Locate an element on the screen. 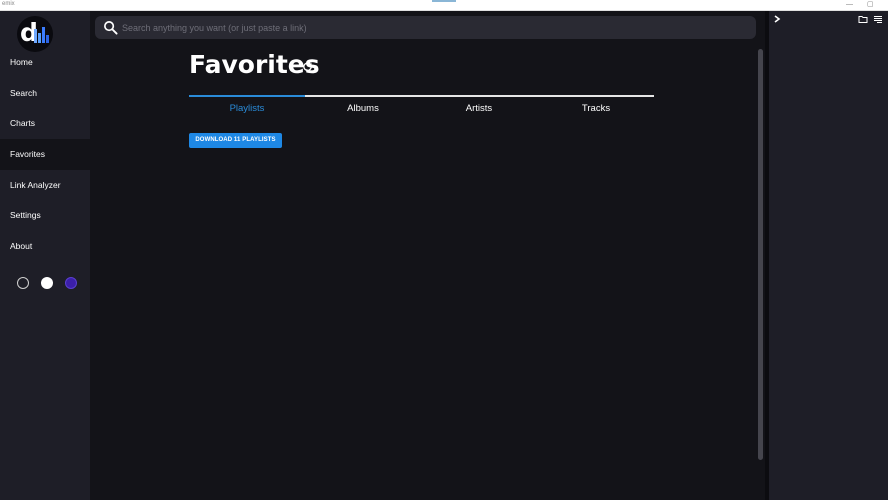 The height and width of the screenshot is (500, 888). window-titlebar: emix — ▢ is located at coordinates (444, 5).